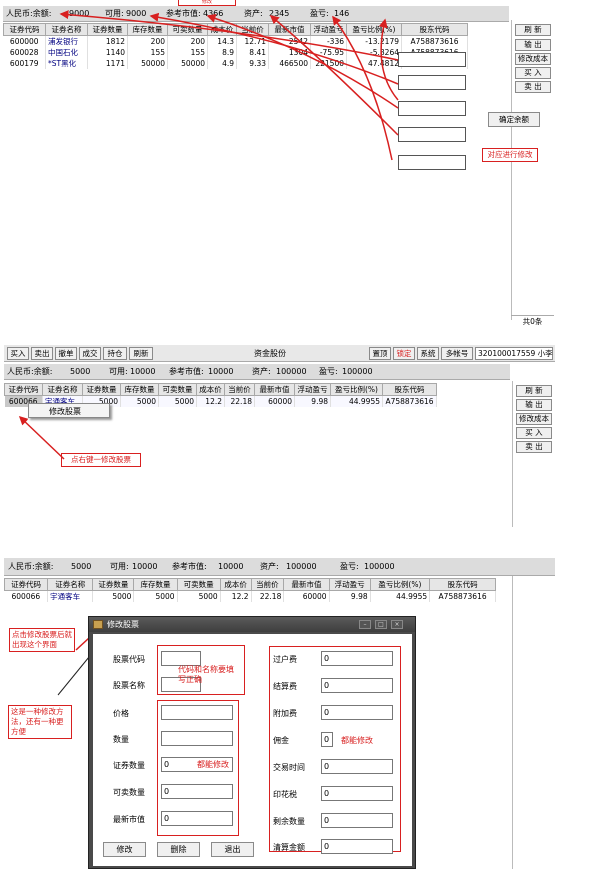 The width and height of the screenshot is (590, 869). Describe the element at coordinates (357, 712) in the screenshot. I see `surcharge-input: 0` at that location.